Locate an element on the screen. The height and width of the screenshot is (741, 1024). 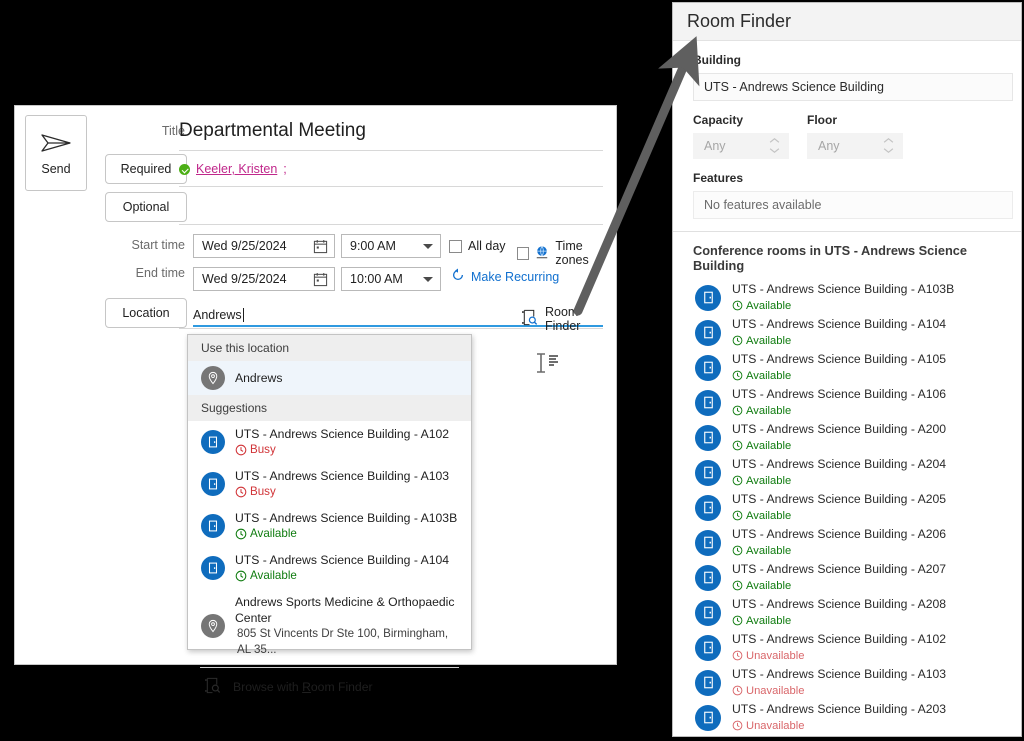
start-date-input: Wed 9/25/2024 is located at coordinates (264, 246).